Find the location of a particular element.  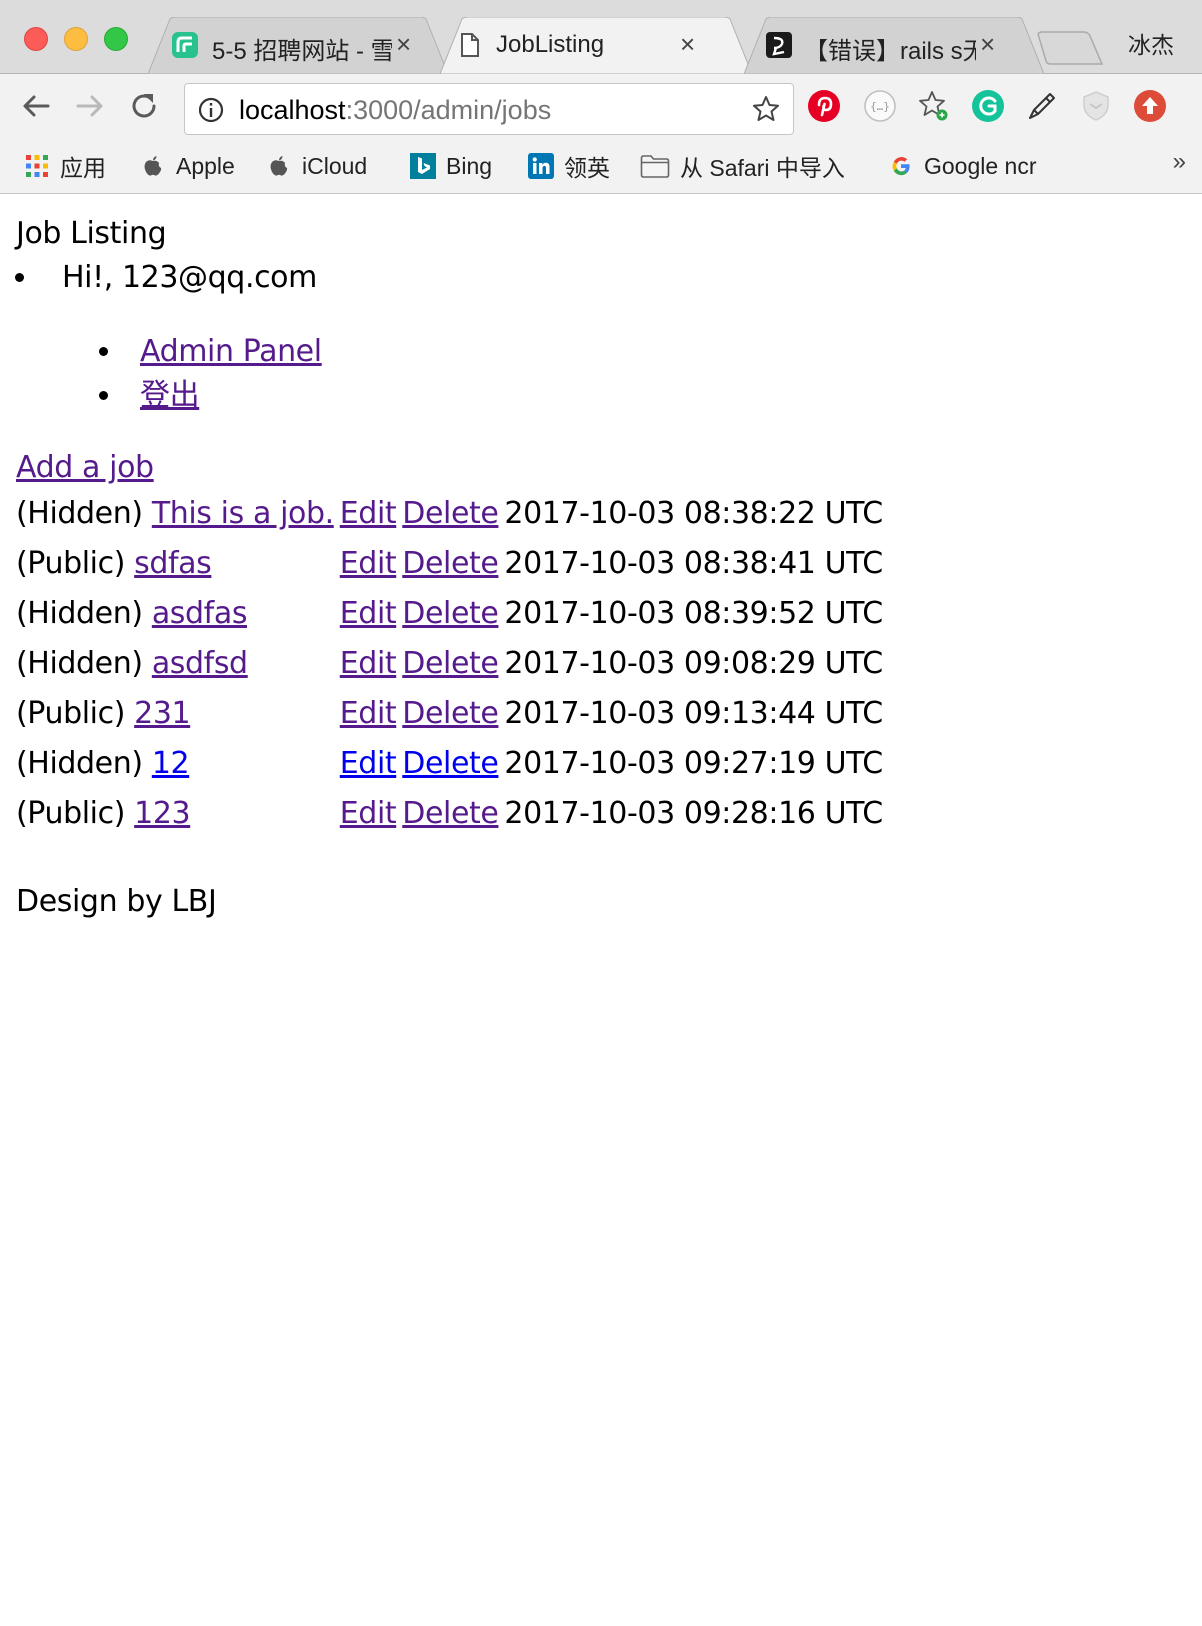

window-close-button is located at coordinates (36, 39).